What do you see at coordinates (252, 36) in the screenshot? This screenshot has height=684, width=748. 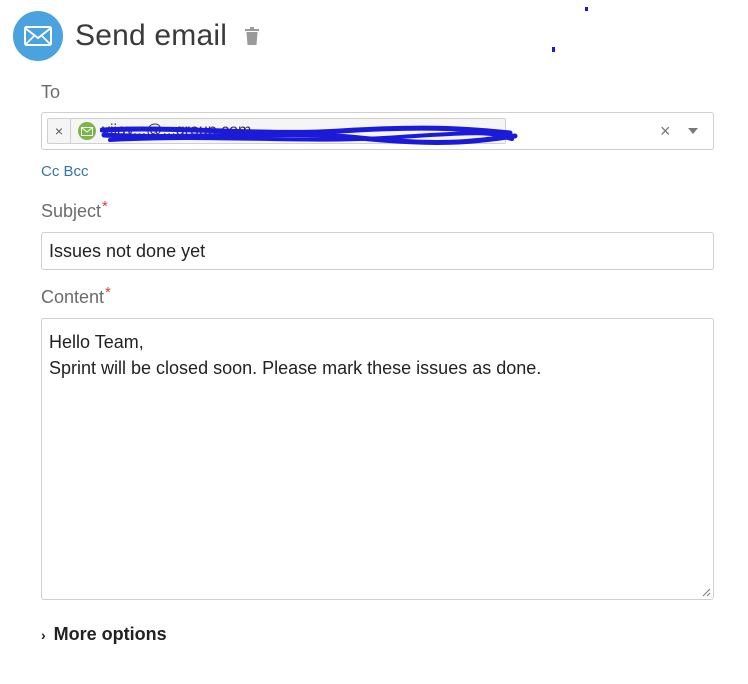 I see `trash-icon` at bounding box center [252, 36].